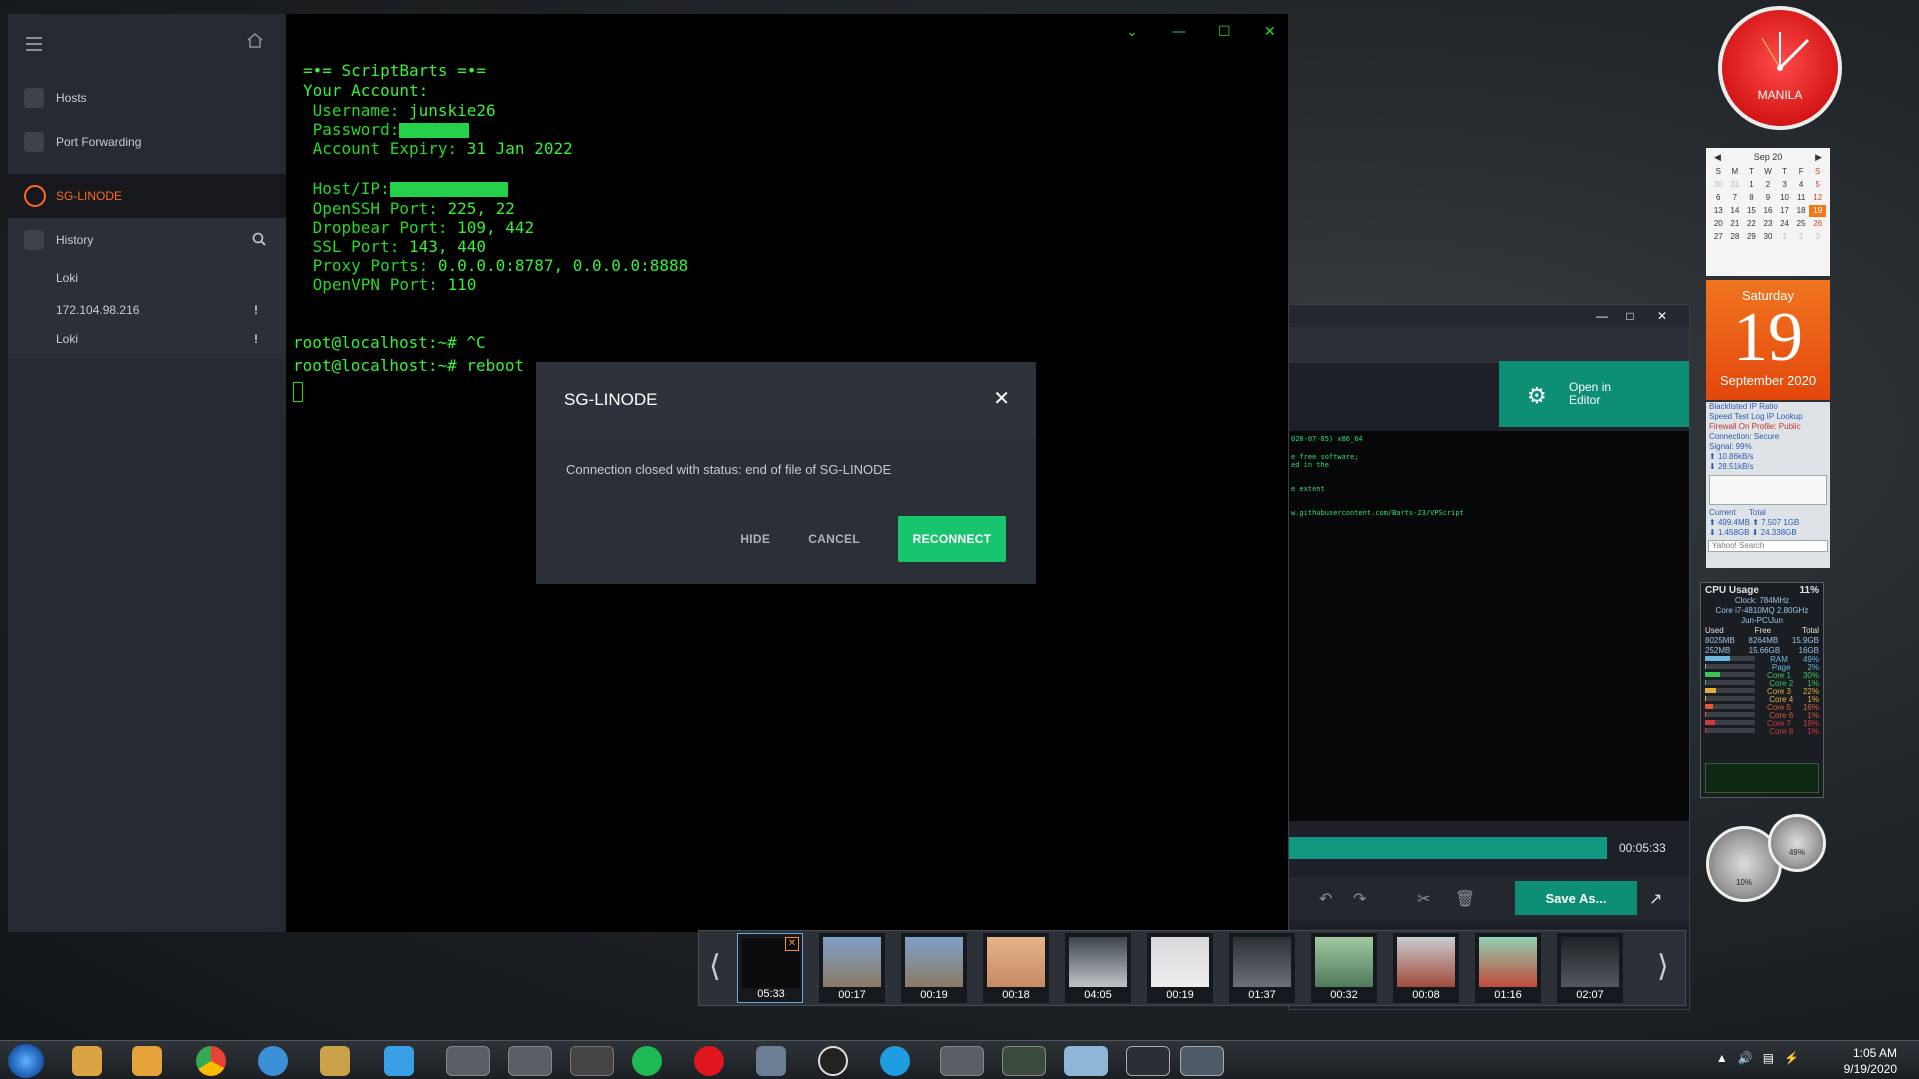 Image resolution: width=1919 pixels, height=1079 pixels. What do you see at coordinates (1817, 224) in the screenshot?
I see `calendar-day: 26` at bounding box center [1817, 224].